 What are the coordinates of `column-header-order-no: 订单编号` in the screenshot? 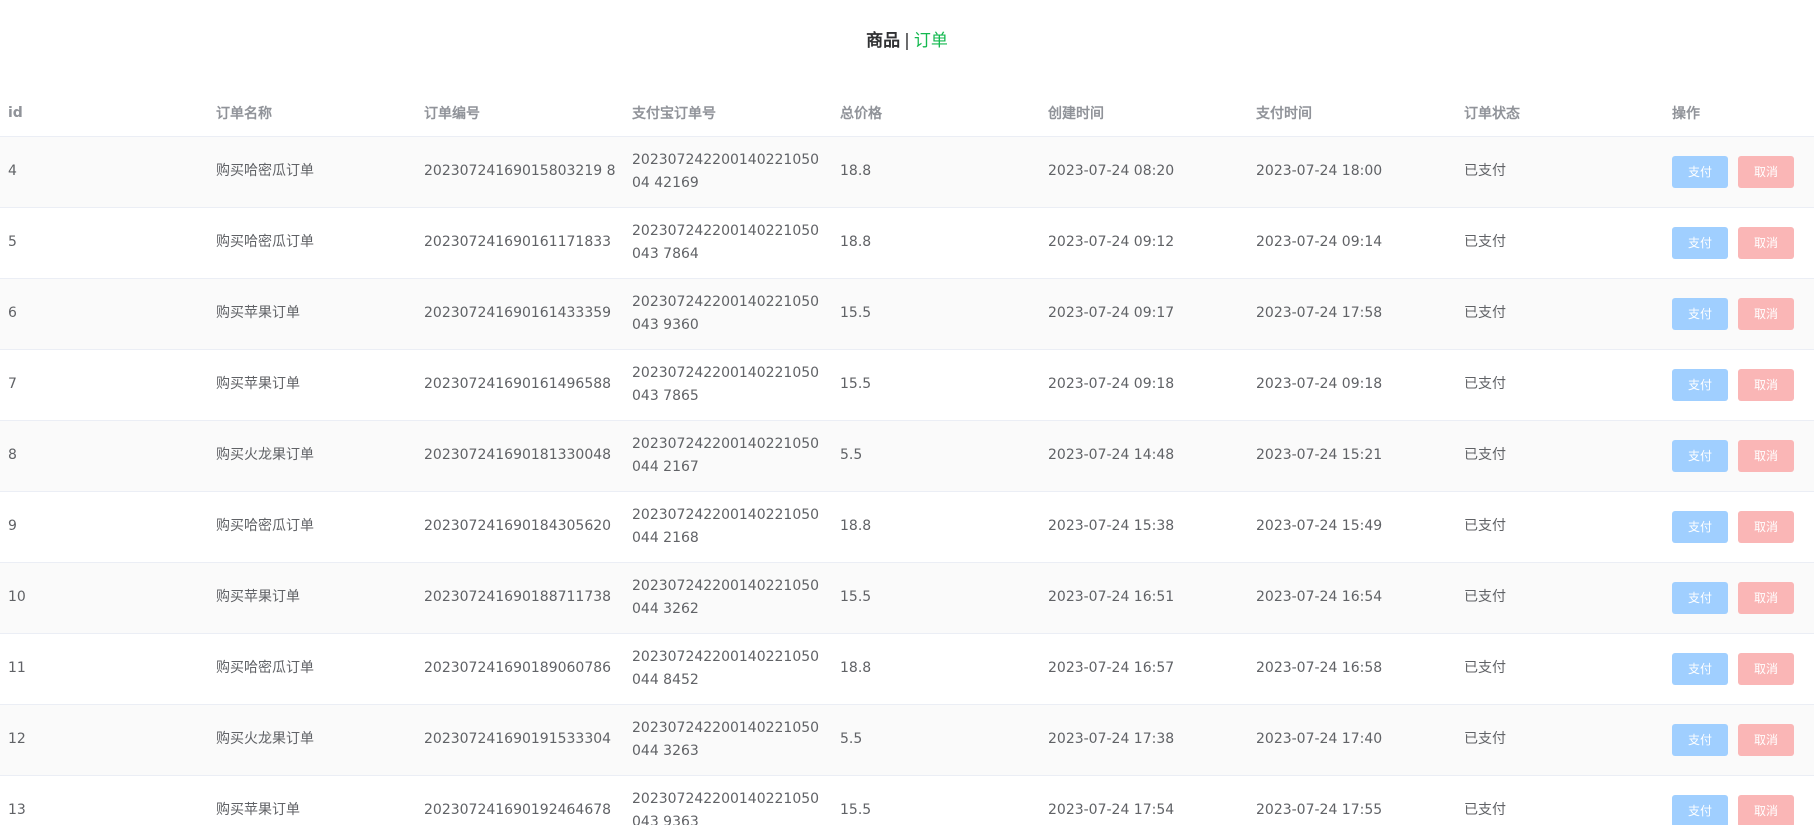 It's located at (520, 114).